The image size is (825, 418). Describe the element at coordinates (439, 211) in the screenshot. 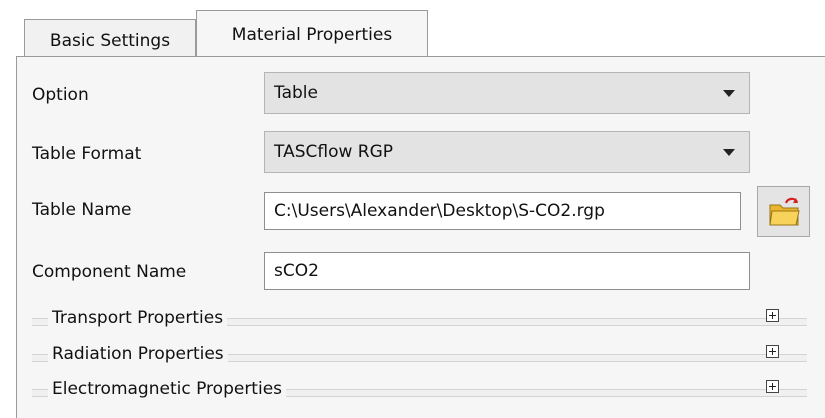

I see `table-name-value: C:\Users\Alexander\Desktop\S-CO2.rgp` at that location.